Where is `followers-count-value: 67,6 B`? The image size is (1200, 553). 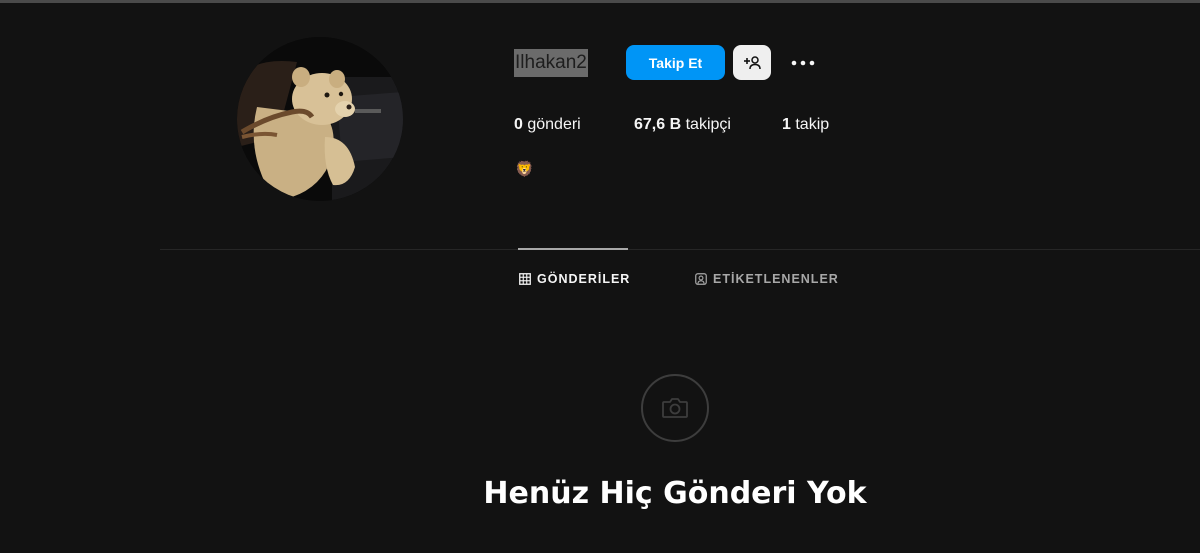
followers-count-value: 67,6 B is located at coordinates (658, 124).